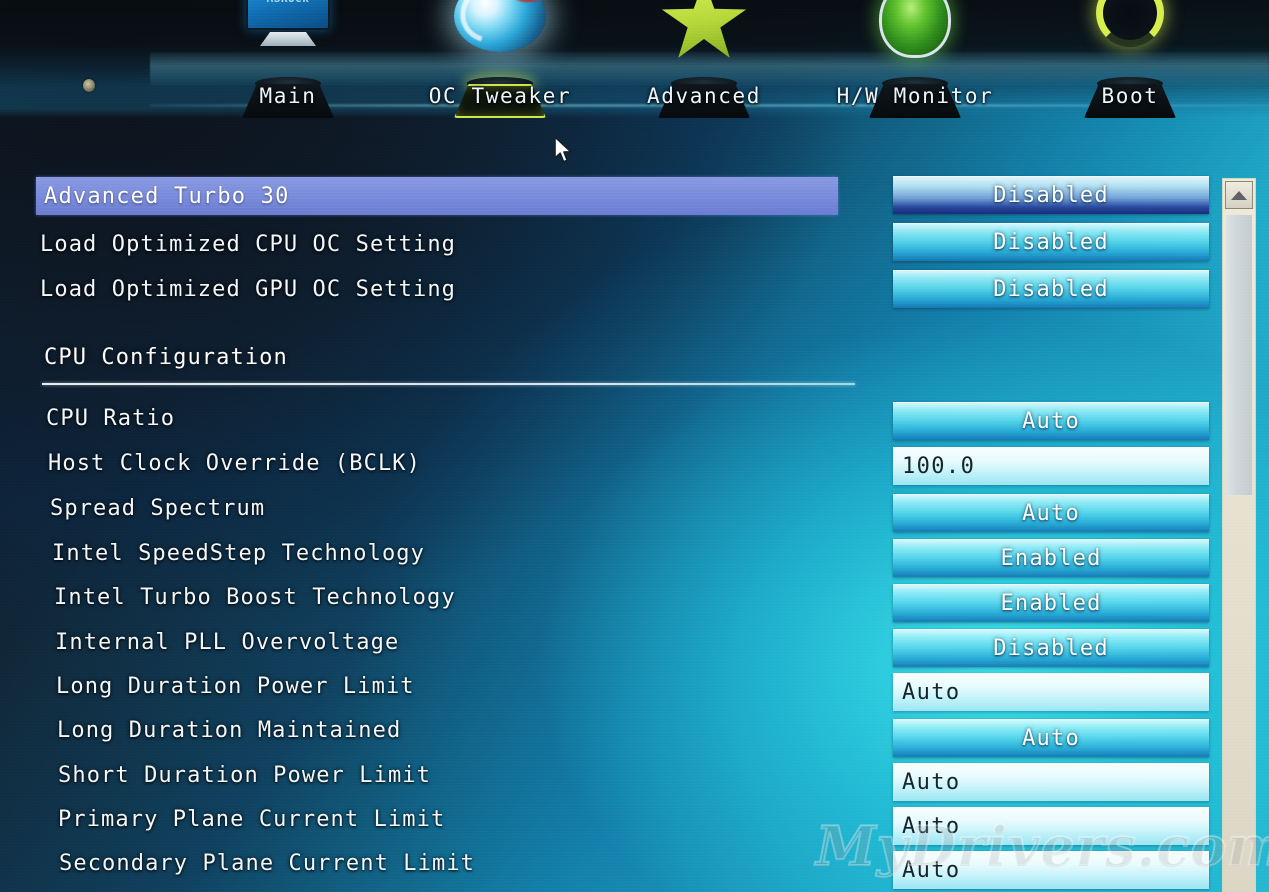 Image resolution: width=1269 pixels, height=892 pixels. What do you see at coordinates (915, 36) in the screenshot?
I see `gauge-orb-icon` at bounding box center [915, 36].